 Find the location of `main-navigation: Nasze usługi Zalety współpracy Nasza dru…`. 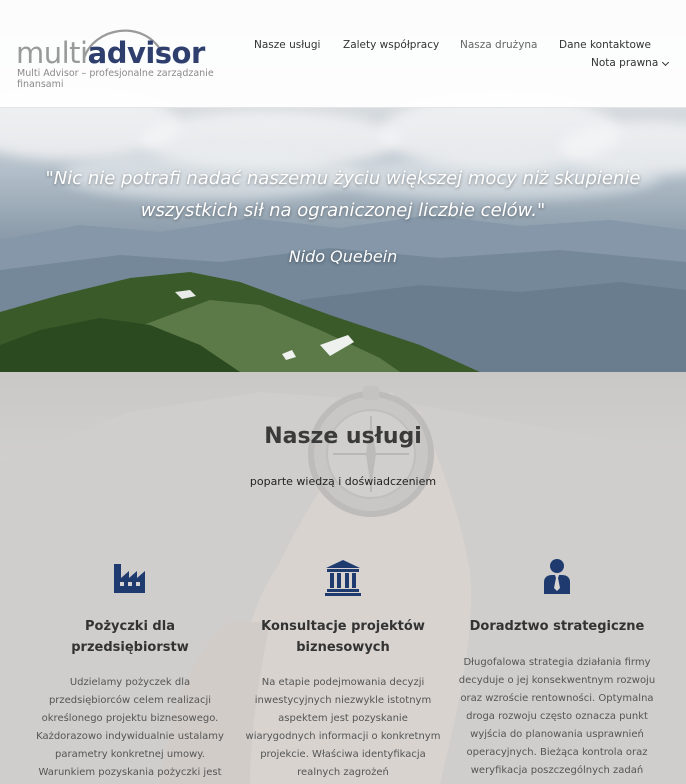

main-navigation: Nasze usługi Zalety współpracy Nasza dru… is located at coordinates (343, 58).